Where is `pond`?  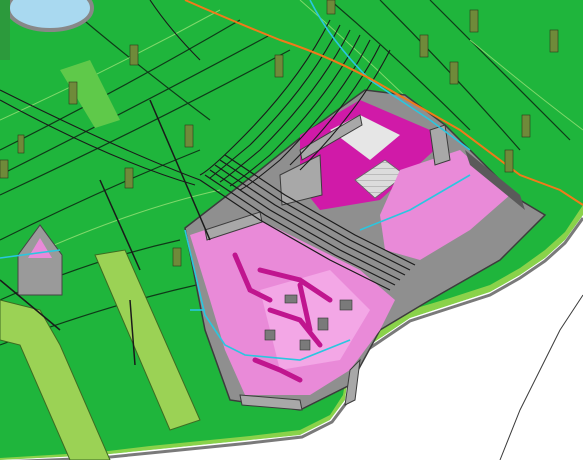
pond is located at coordinates (50, 16).